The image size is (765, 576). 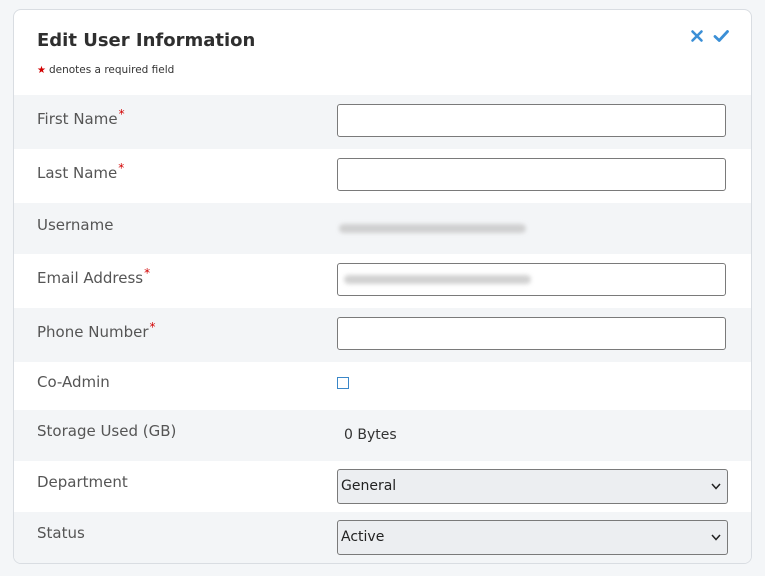 I want to click on row-last-name: Last Name*, so click(x=382, y=176).